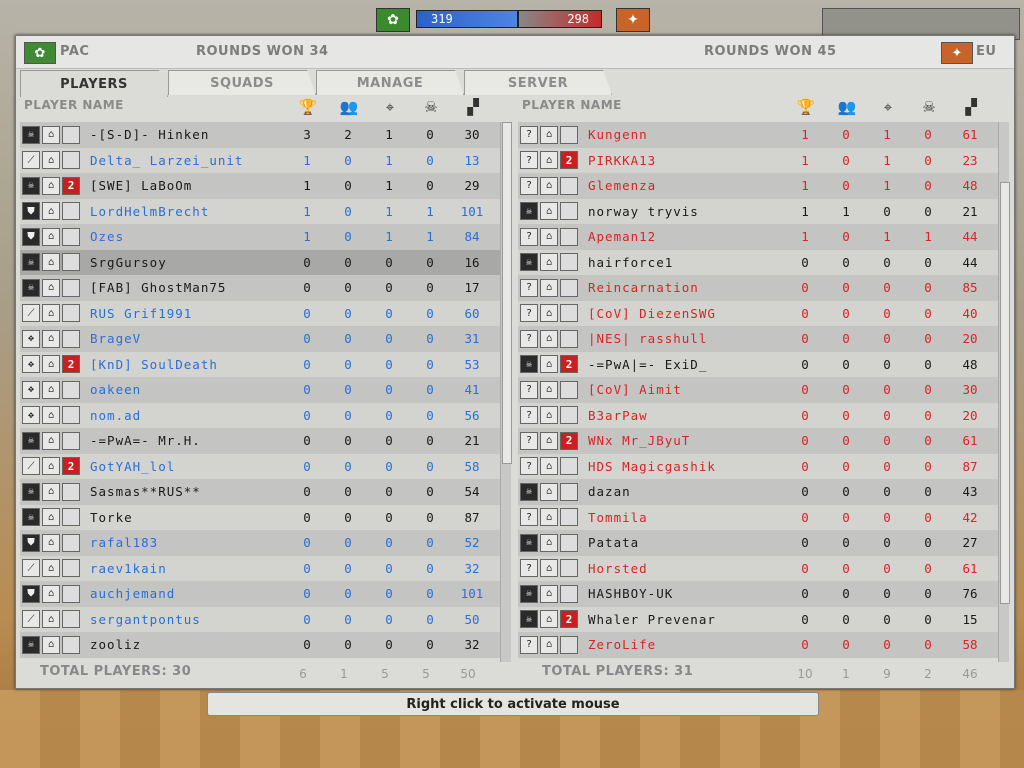  I want to click on player-ping: 16, so click(472, 262).